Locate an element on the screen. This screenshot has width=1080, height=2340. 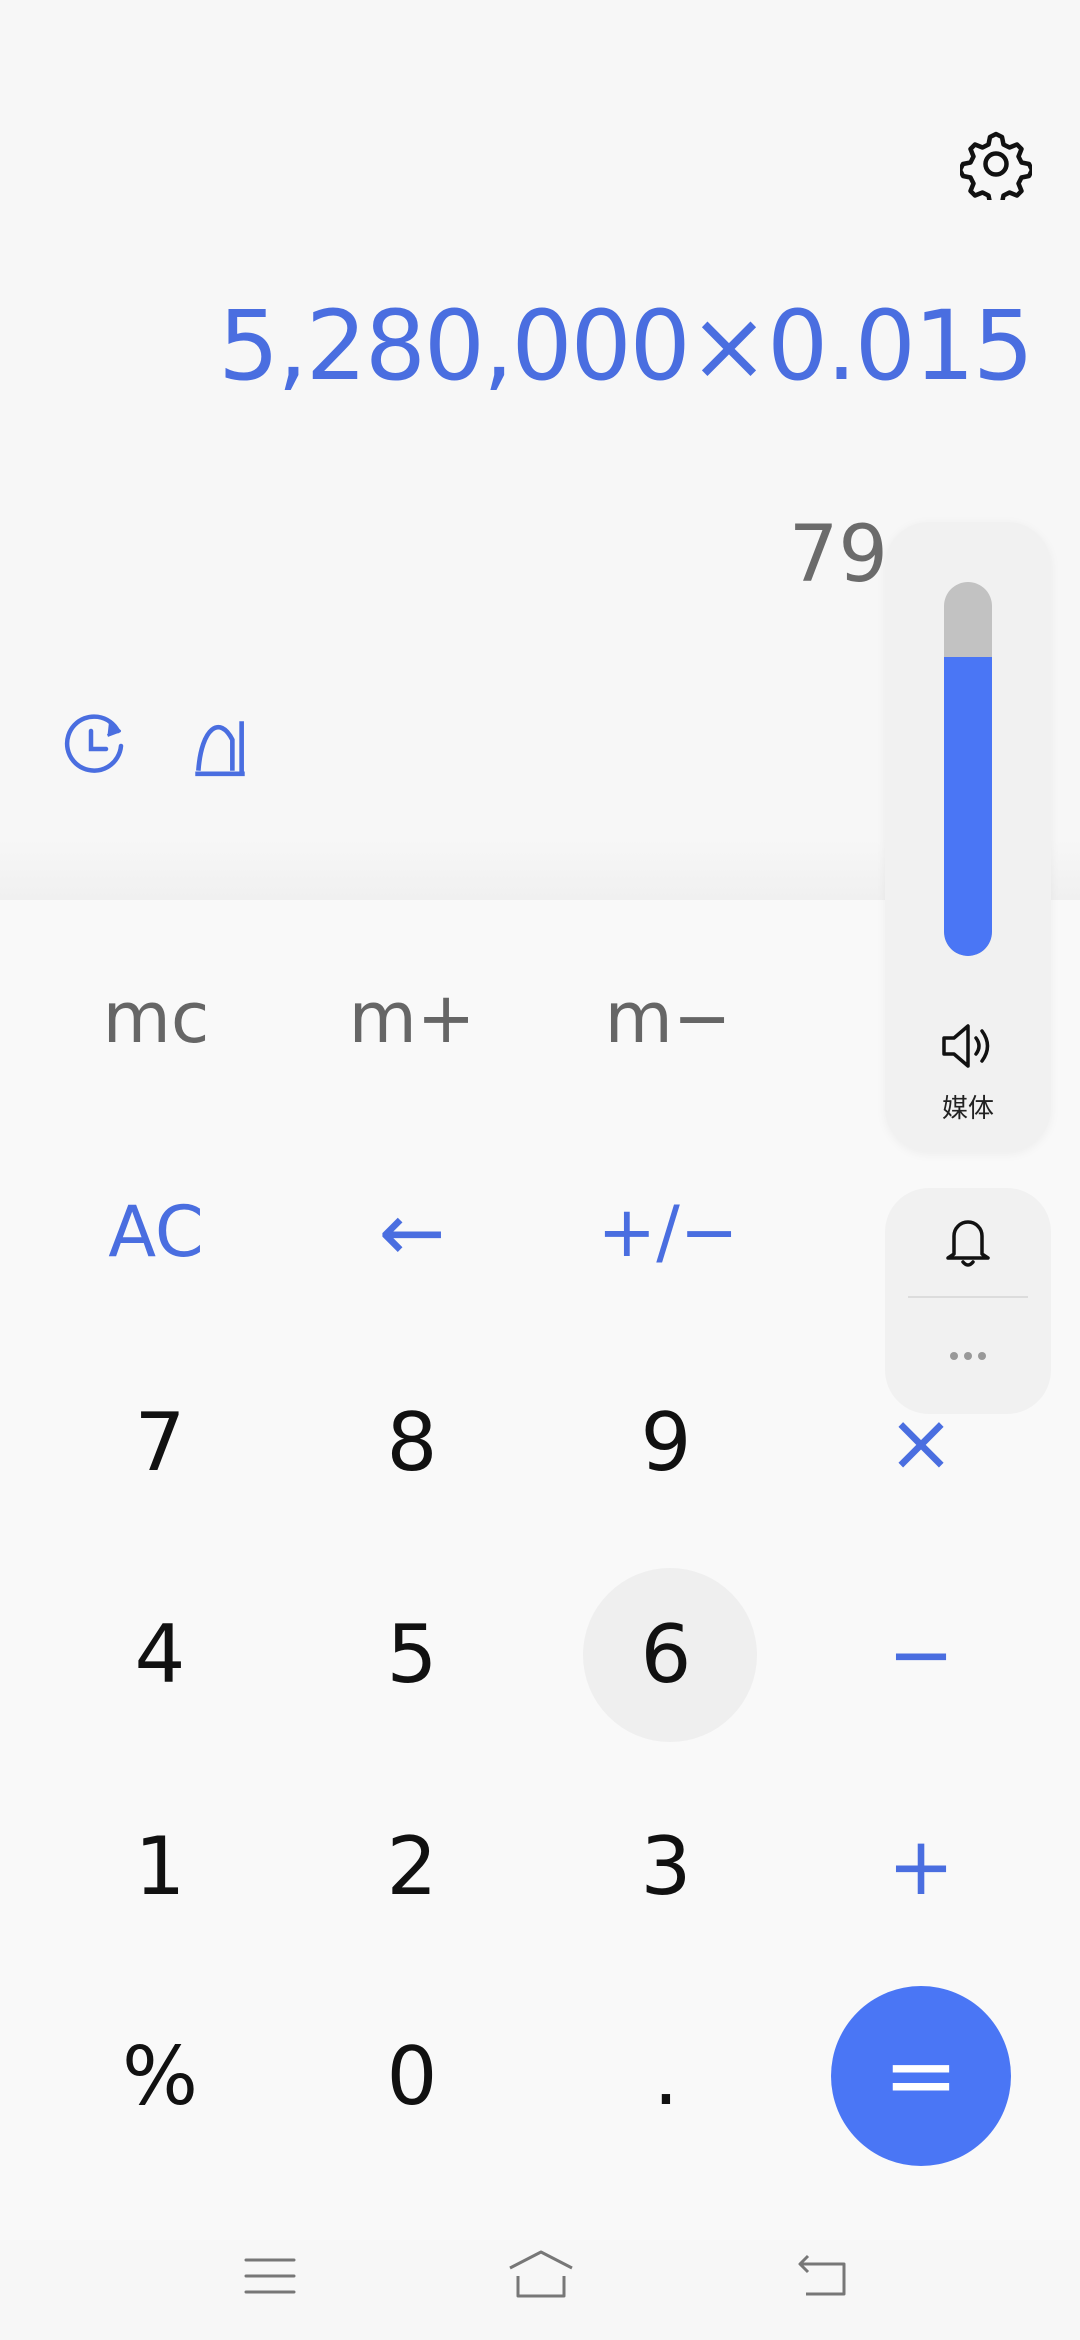
decimal-button: . is located at coordinates (666, 2076).